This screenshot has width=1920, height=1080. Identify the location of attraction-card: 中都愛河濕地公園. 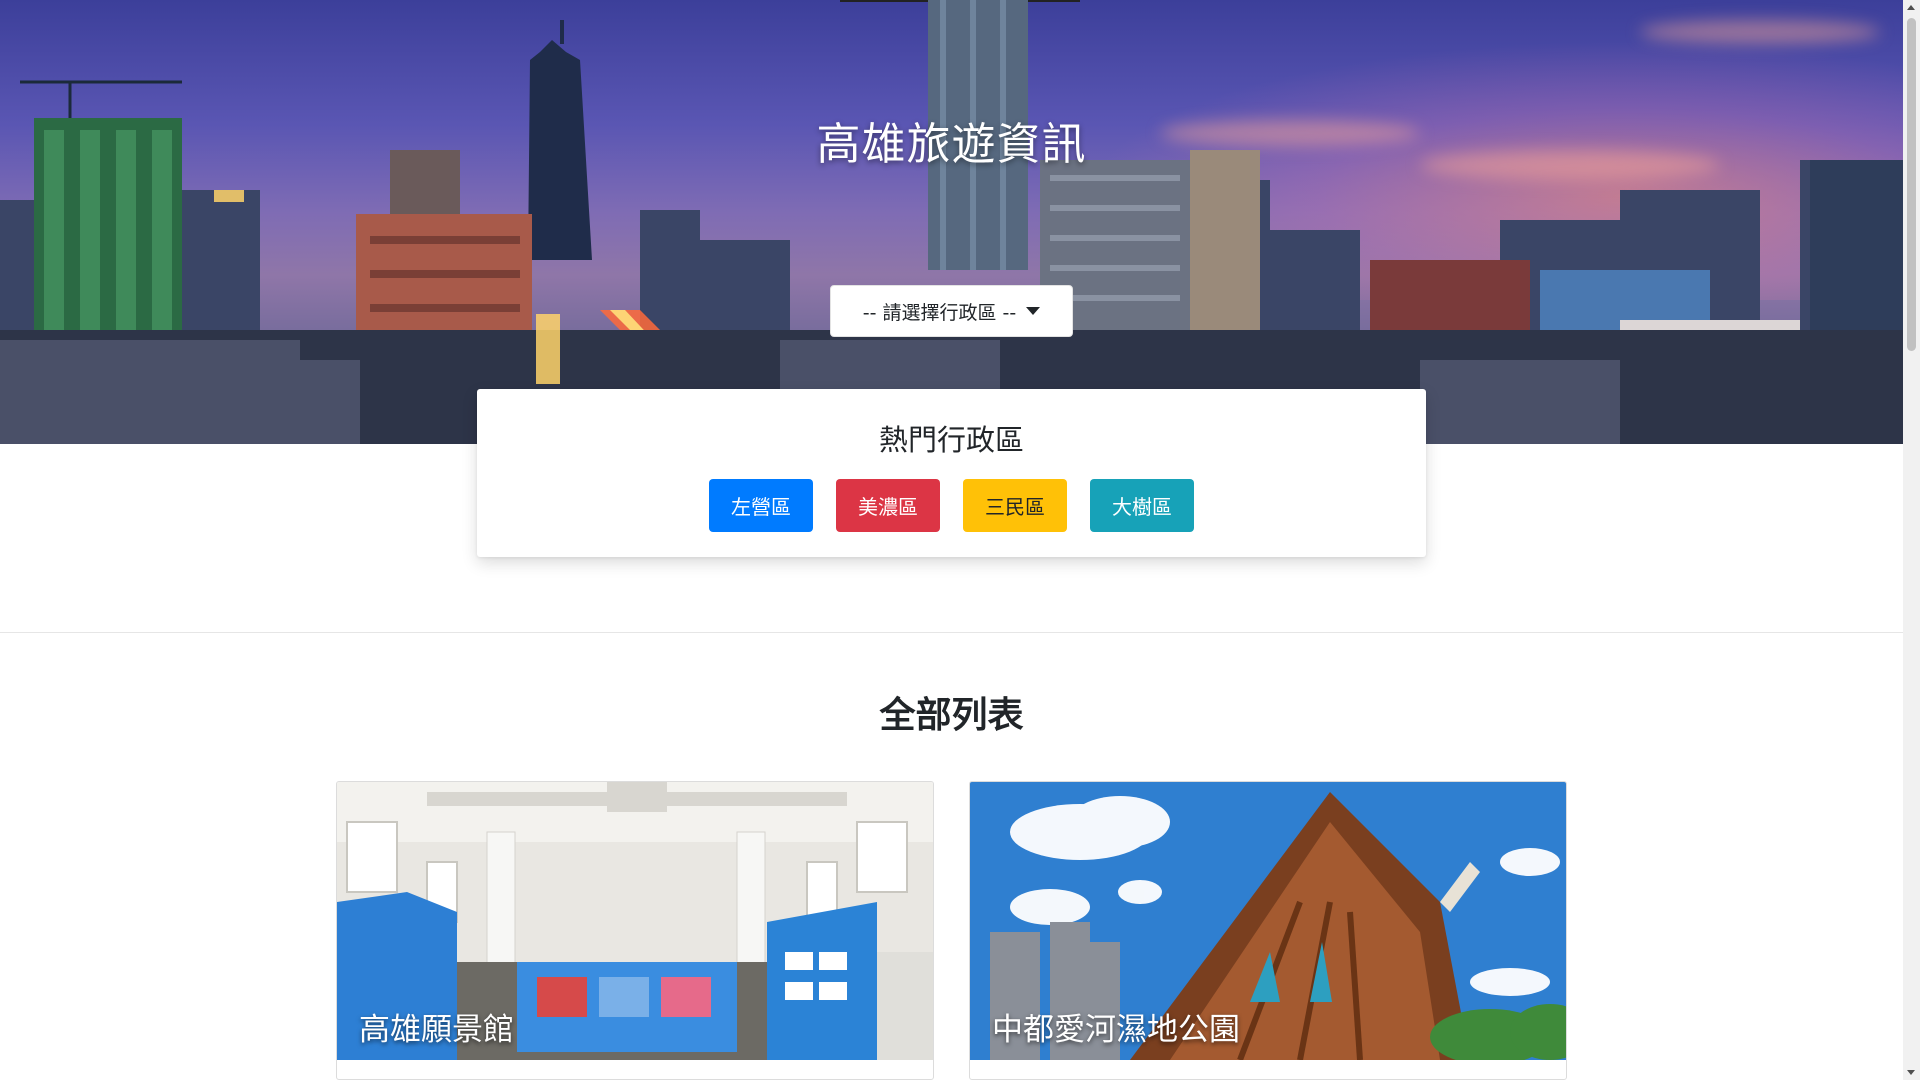
(1268, 930).